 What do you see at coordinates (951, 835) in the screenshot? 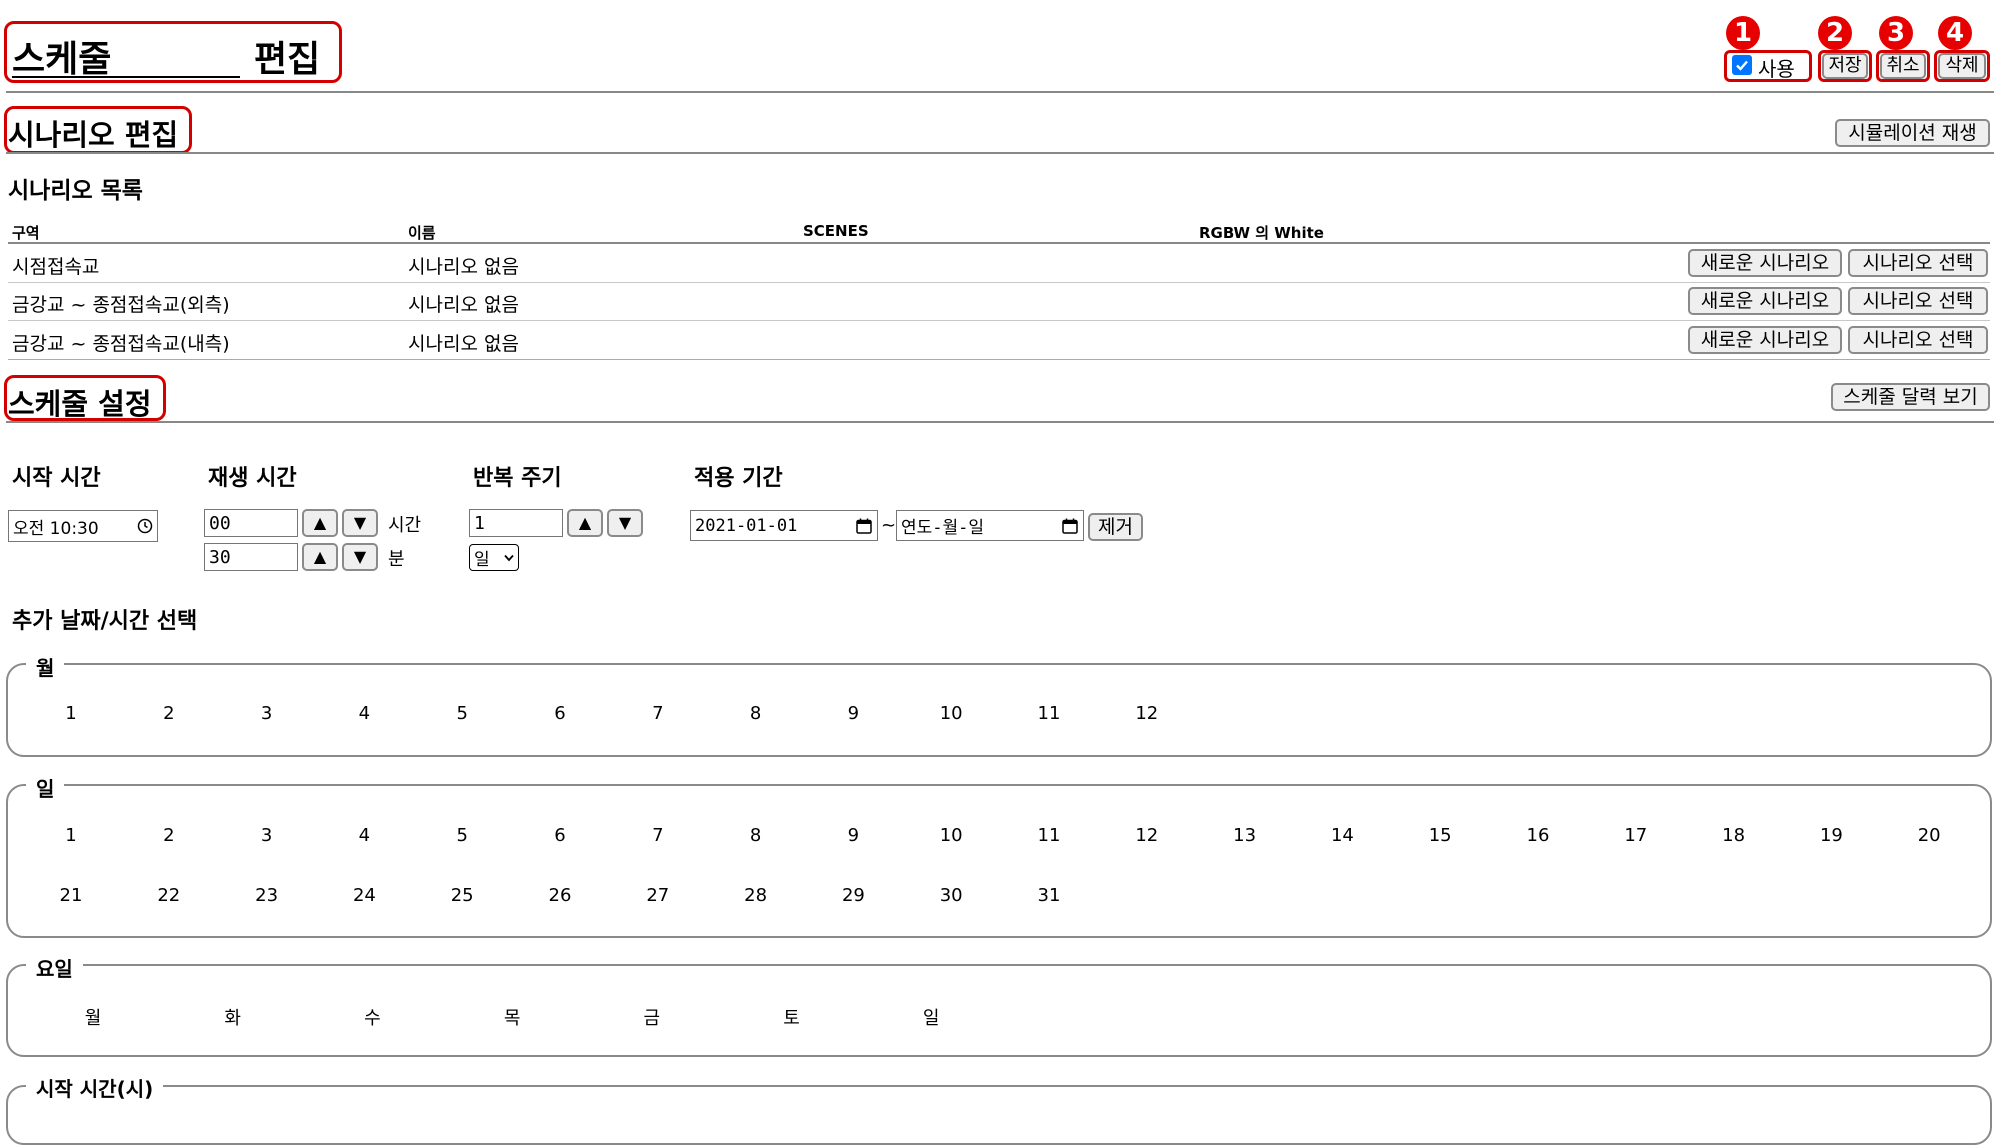
I see `day-option: 10` at bounding box center [951, 835].